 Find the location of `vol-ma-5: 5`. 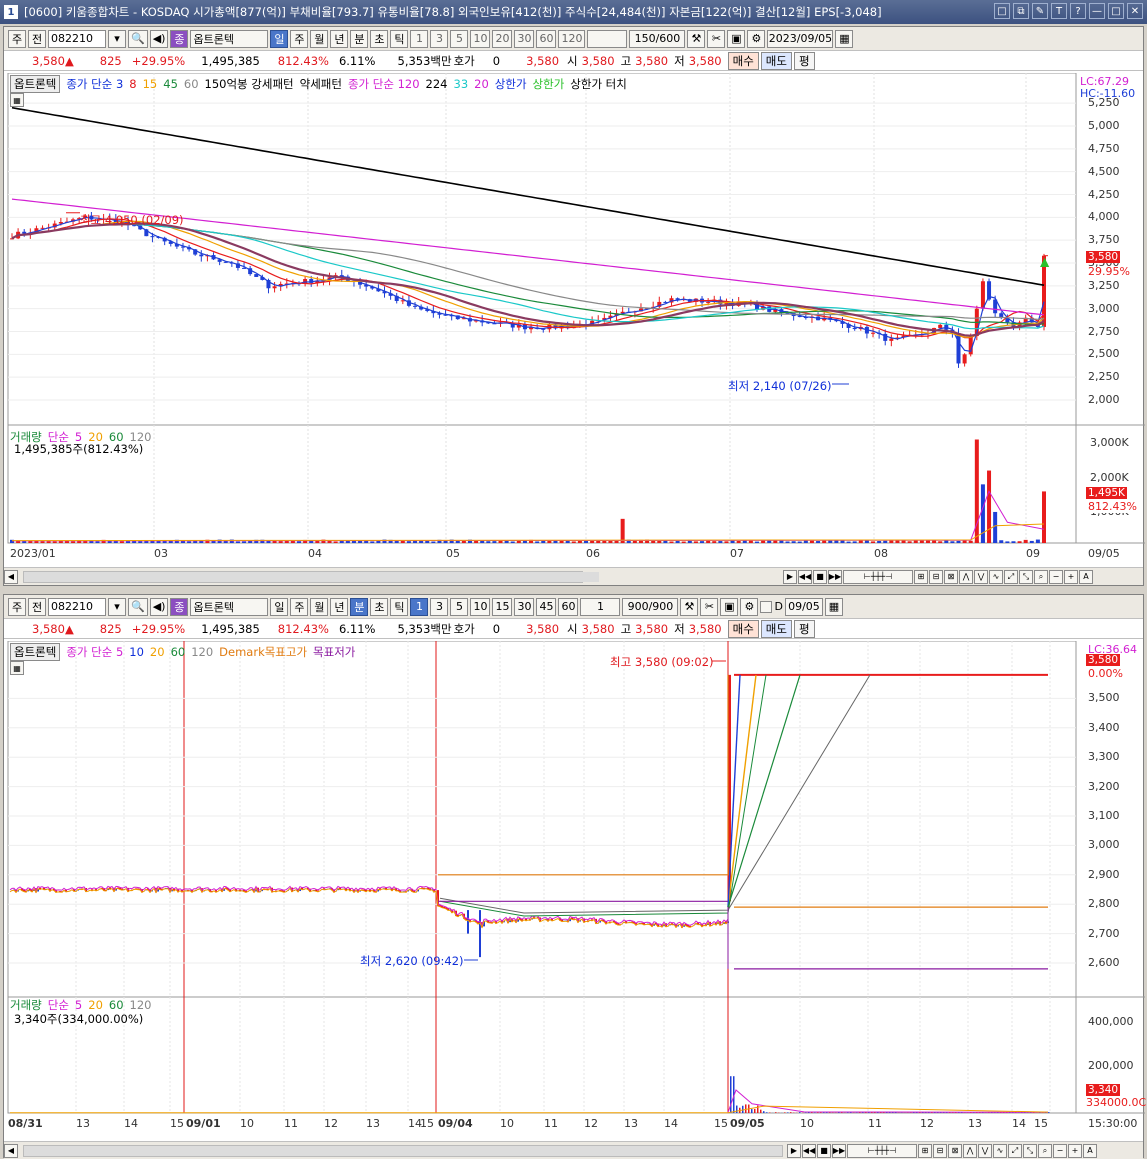

vol-ma-5: 5 is located at coordinates (78, 1005).